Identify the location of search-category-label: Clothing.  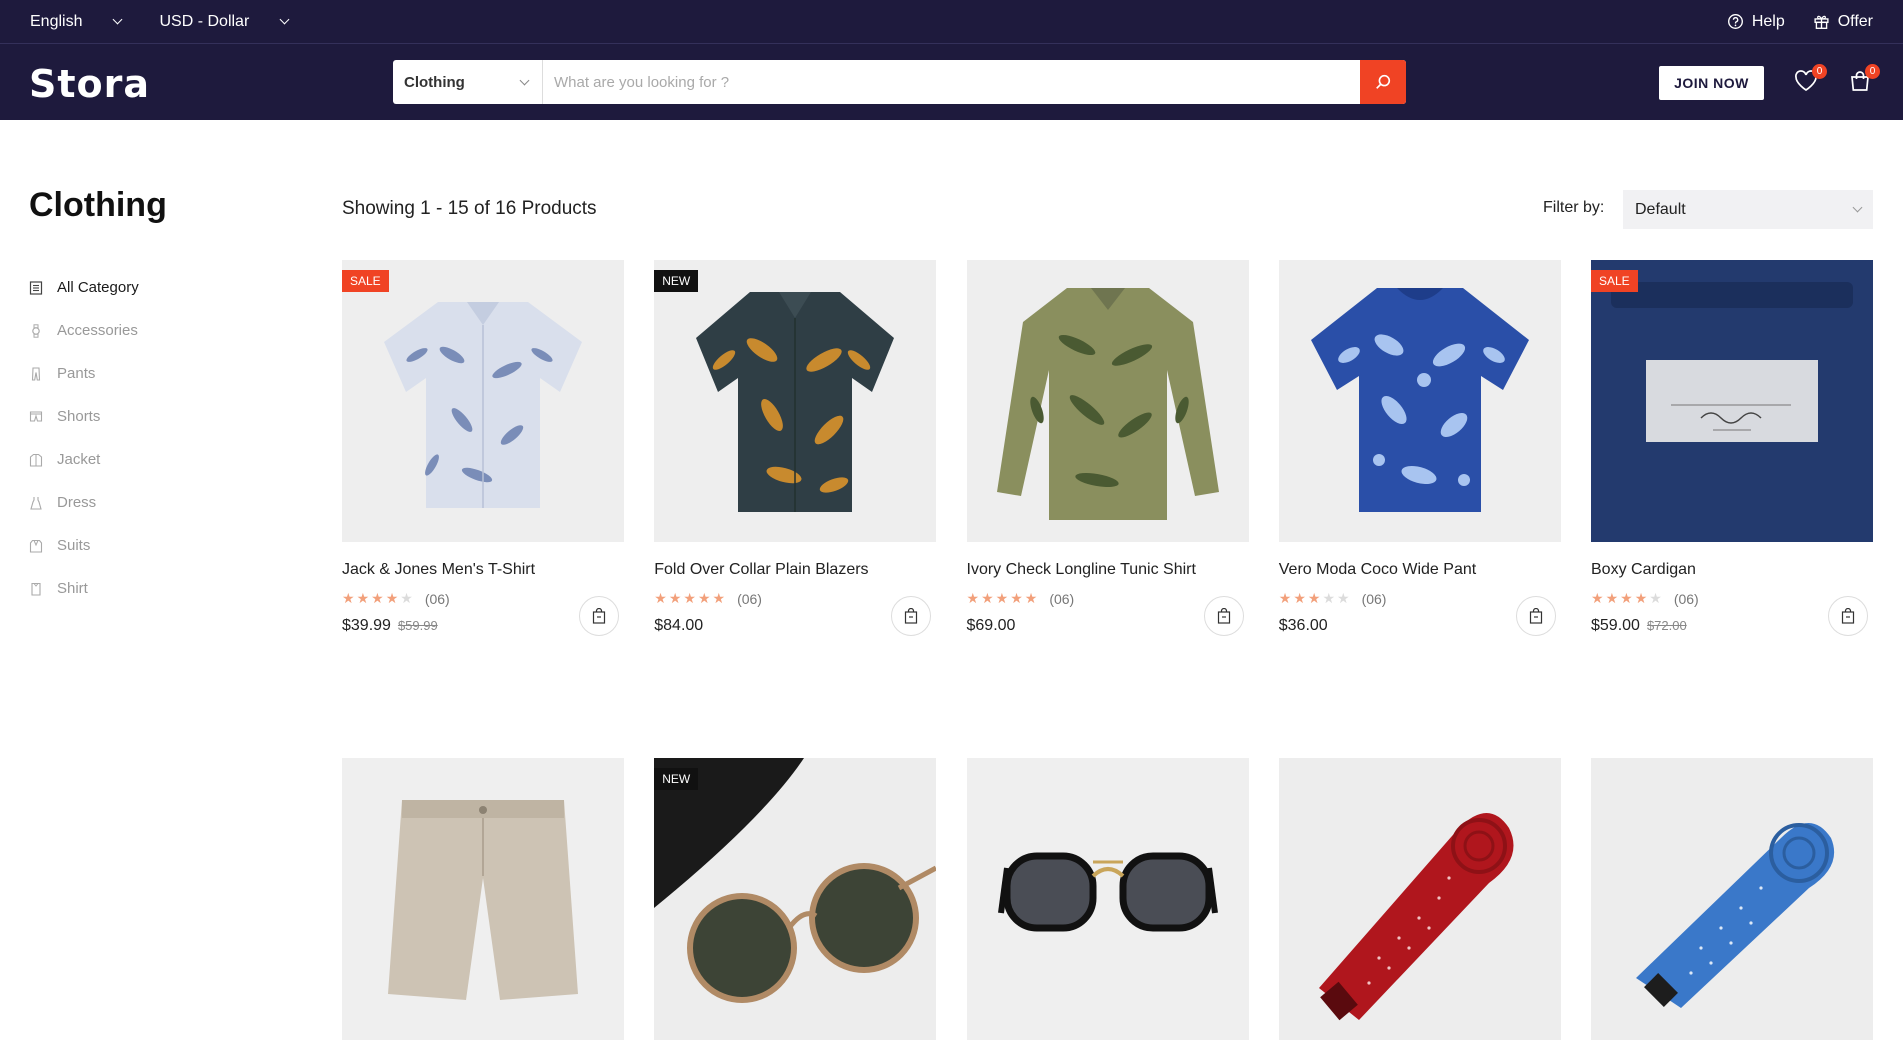
(434, 82).